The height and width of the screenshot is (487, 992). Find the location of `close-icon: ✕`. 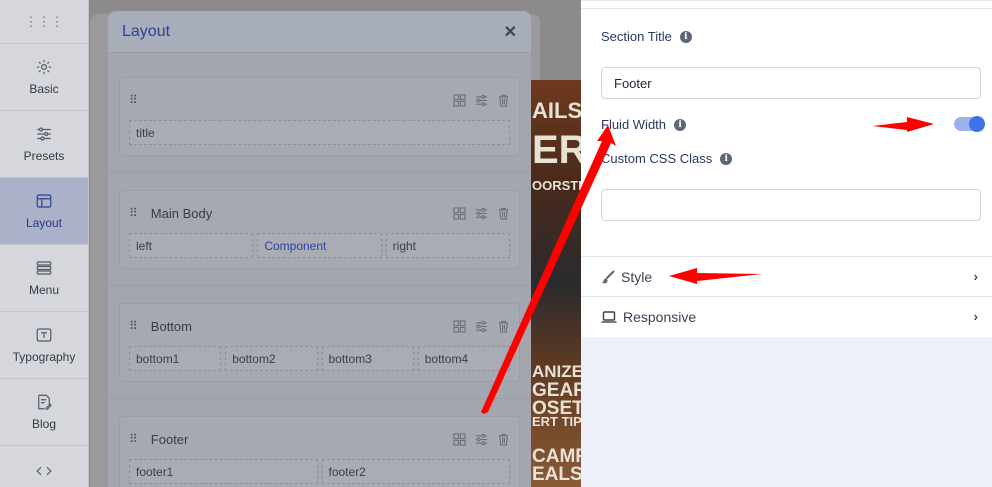

close-icon: ✕ is located at coordinates (510, 32).